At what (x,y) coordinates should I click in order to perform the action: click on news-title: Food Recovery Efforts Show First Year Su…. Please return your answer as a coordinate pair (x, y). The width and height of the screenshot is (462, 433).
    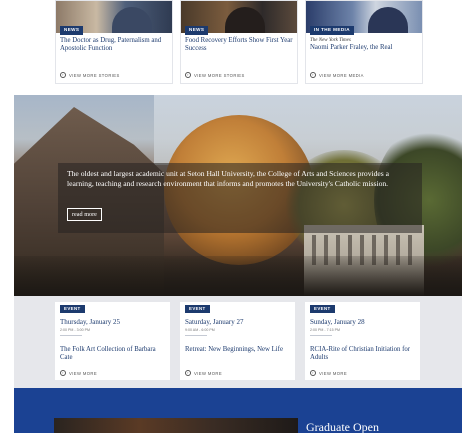
    Looking at the image, I should click on (239, 45).